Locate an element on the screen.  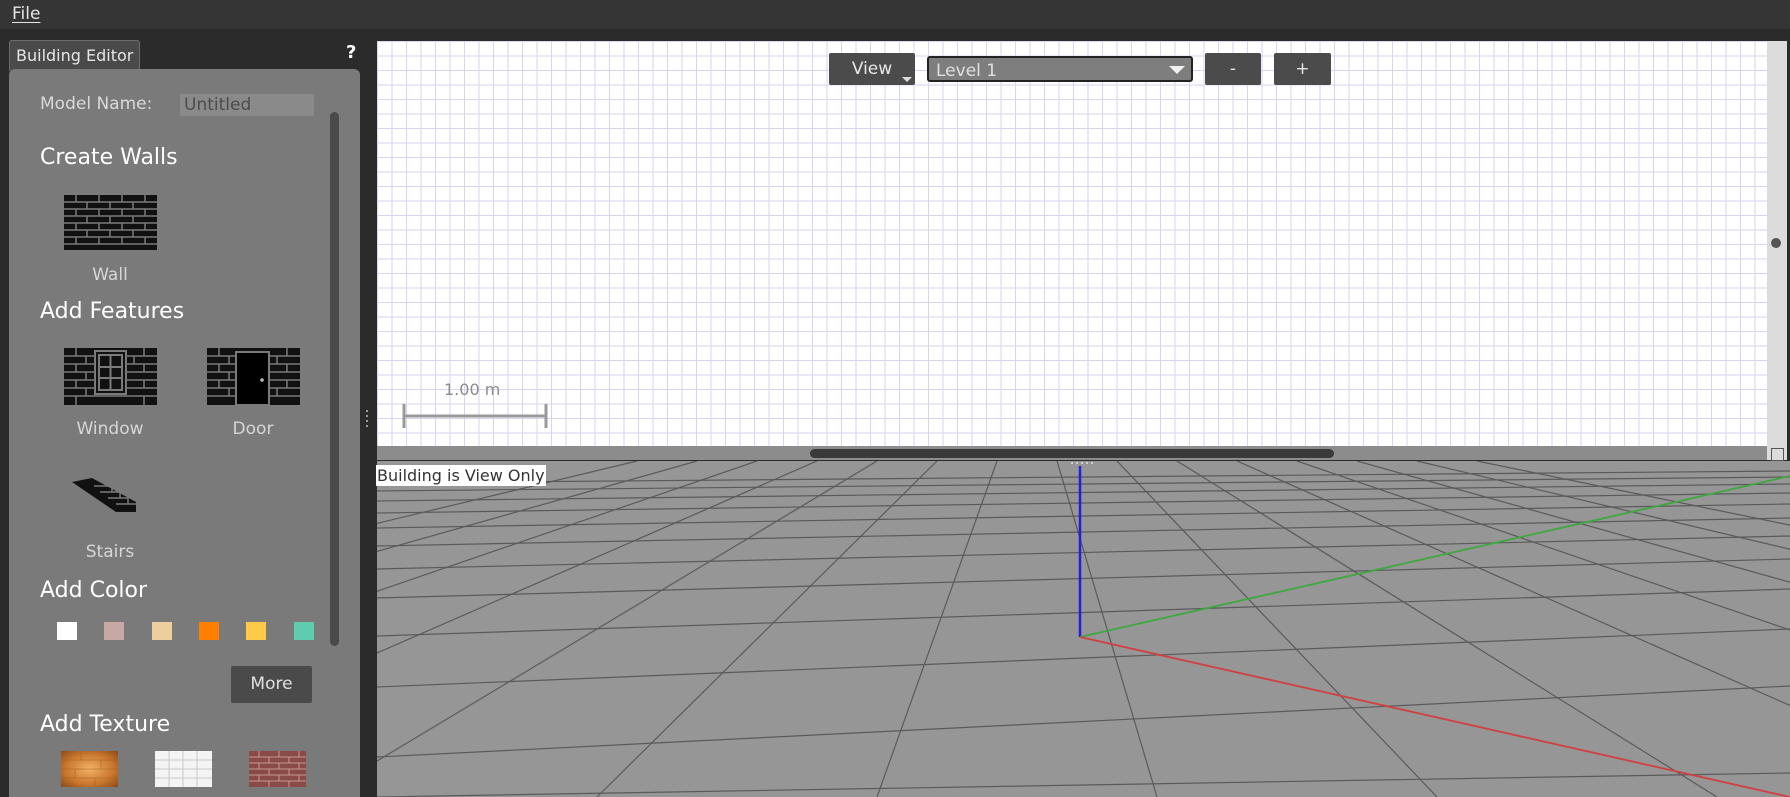
color-swatch-tan is located at coordinates (162, 631).